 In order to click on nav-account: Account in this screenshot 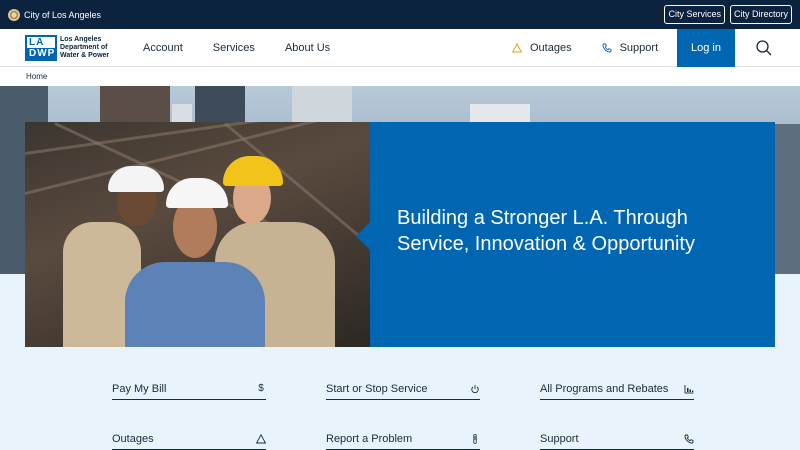, I will do `click(163, 48)`.